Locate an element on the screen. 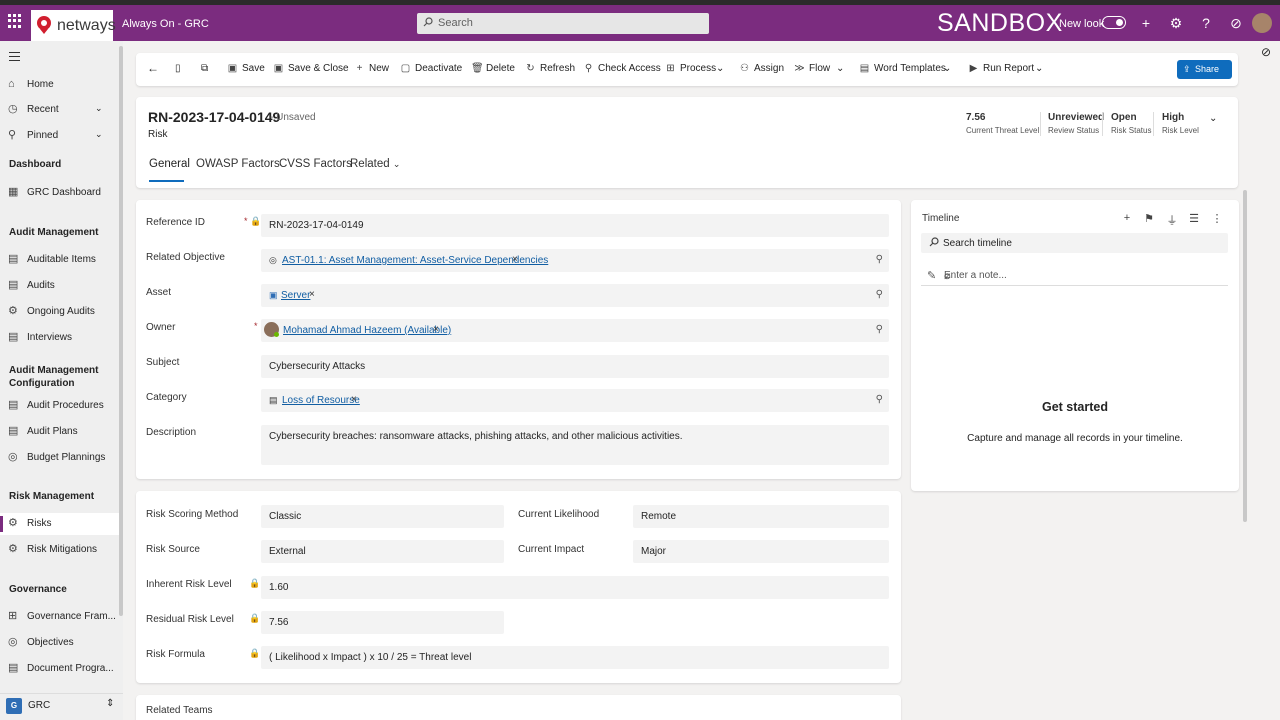 This screenshot has width=1280, height=720. header-expand-chevron-icon: ⌄ is located at coordinates (1213, 118).